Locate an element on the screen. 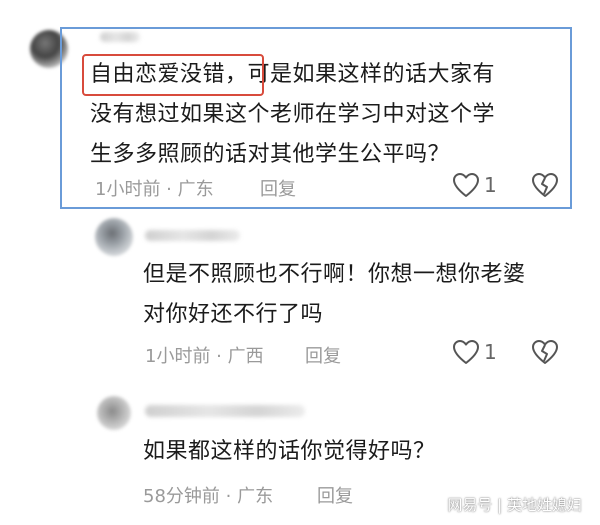  comment-time-location: 58分钟前 · 广东 is located at coordinates (208, 496).